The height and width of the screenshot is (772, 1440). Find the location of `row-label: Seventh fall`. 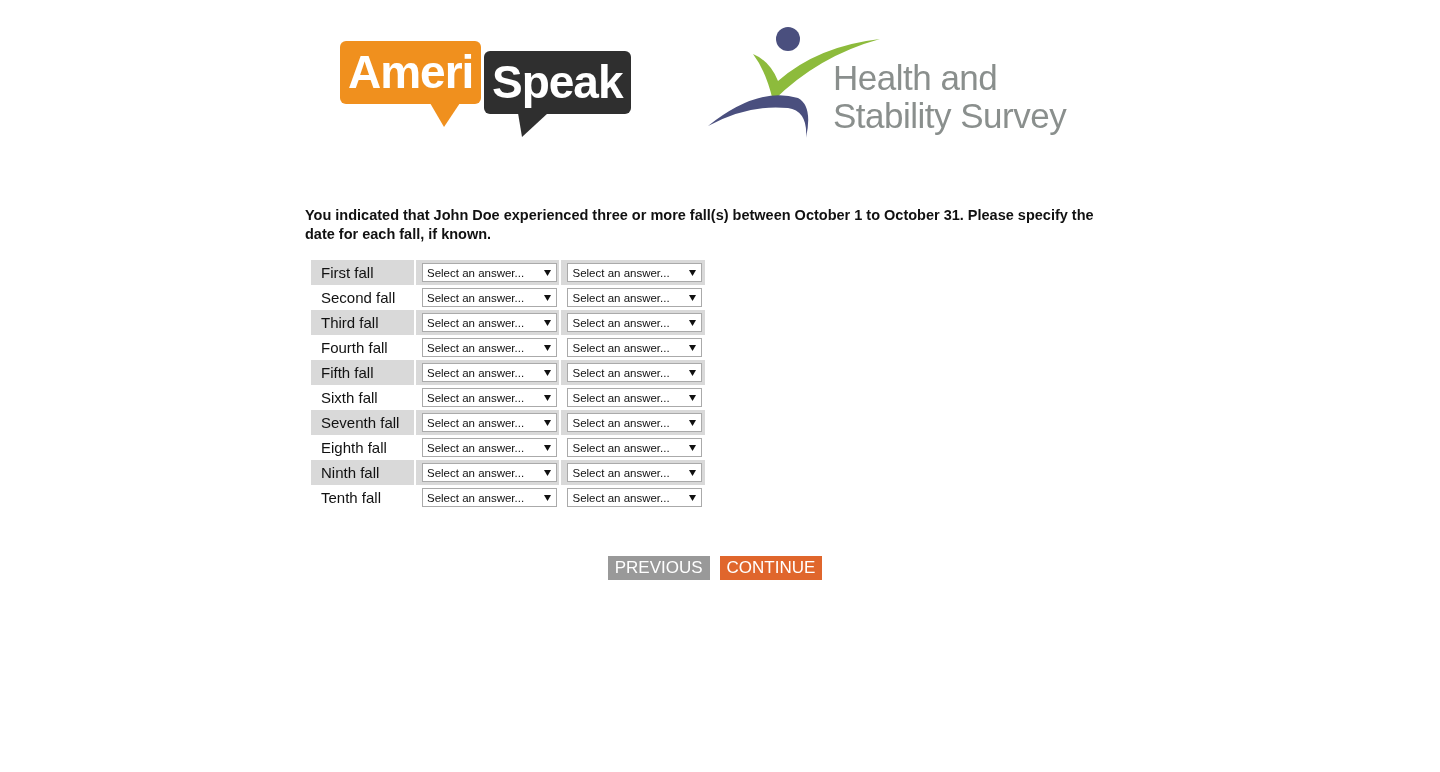

row-label: Seventh fall is located at coordinates (360, 422).